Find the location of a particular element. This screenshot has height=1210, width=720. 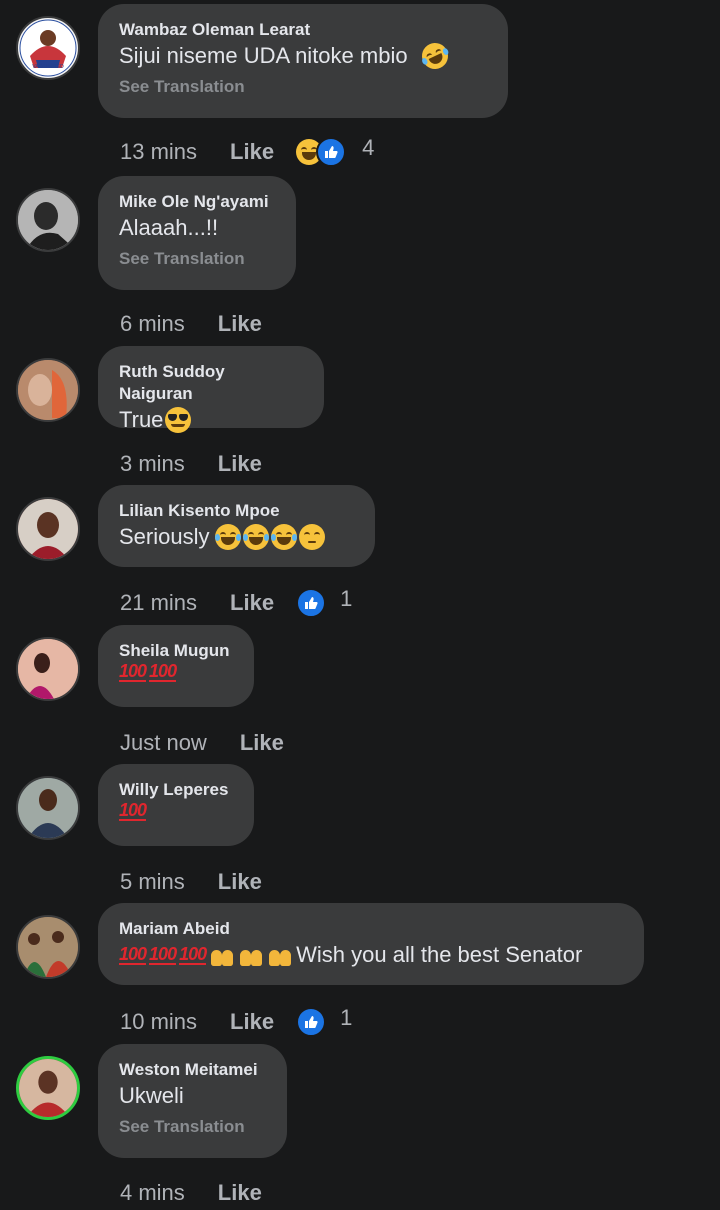

comment-time: 13 mins is located at coordinates (158, 152).